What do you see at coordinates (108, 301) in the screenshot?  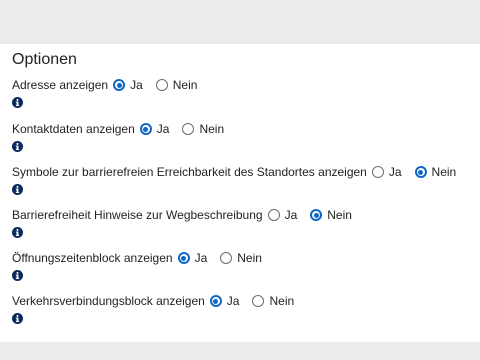 I see `option-label: Verkehrsverbindungsblock anzeigen` at bounding box center [108, 301].